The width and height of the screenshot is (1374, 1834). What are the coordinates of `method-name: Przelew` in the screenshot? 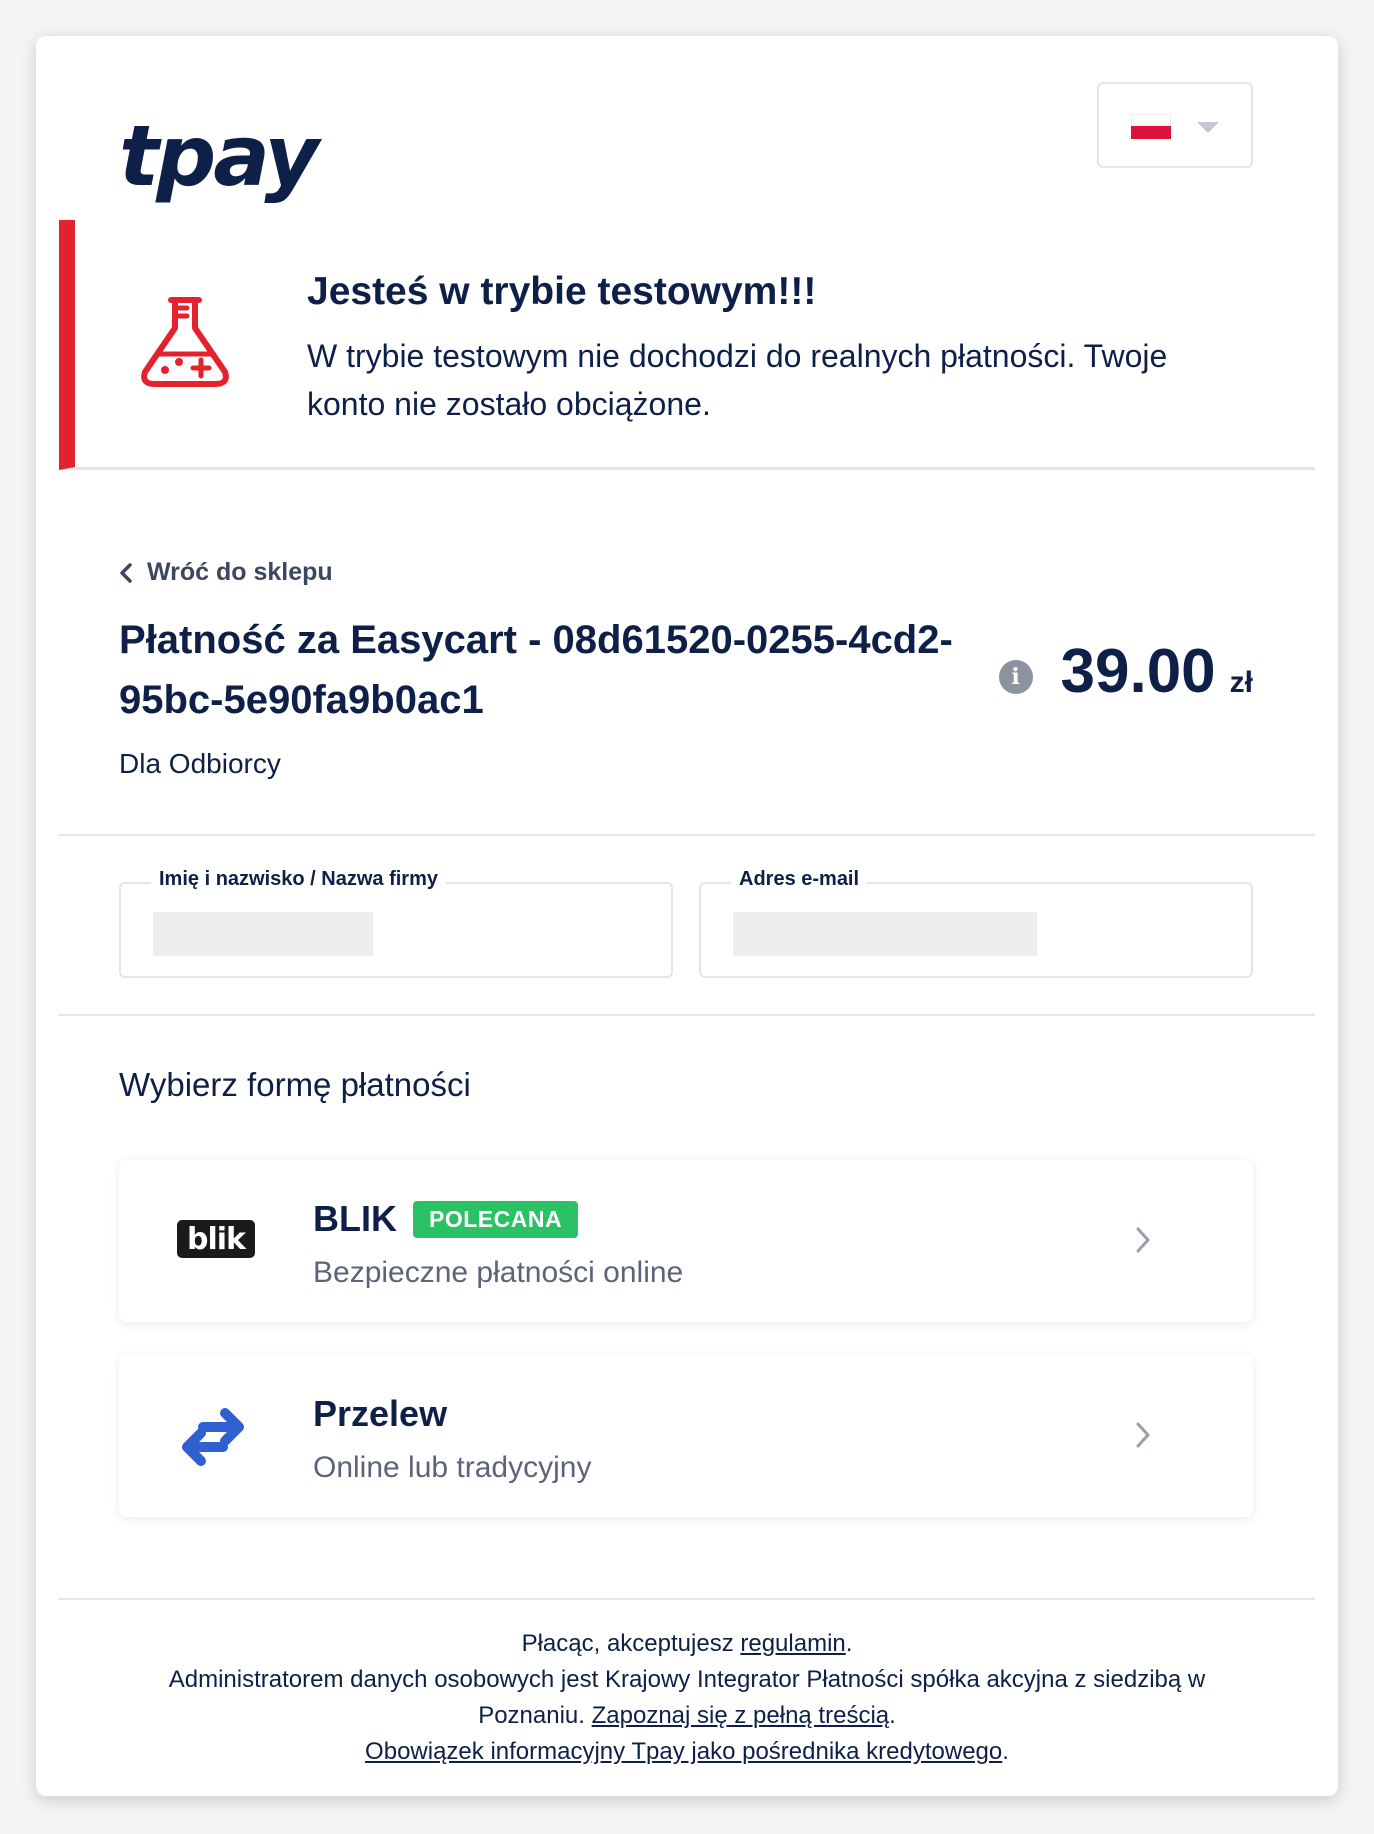 It's located at (380, 1414).